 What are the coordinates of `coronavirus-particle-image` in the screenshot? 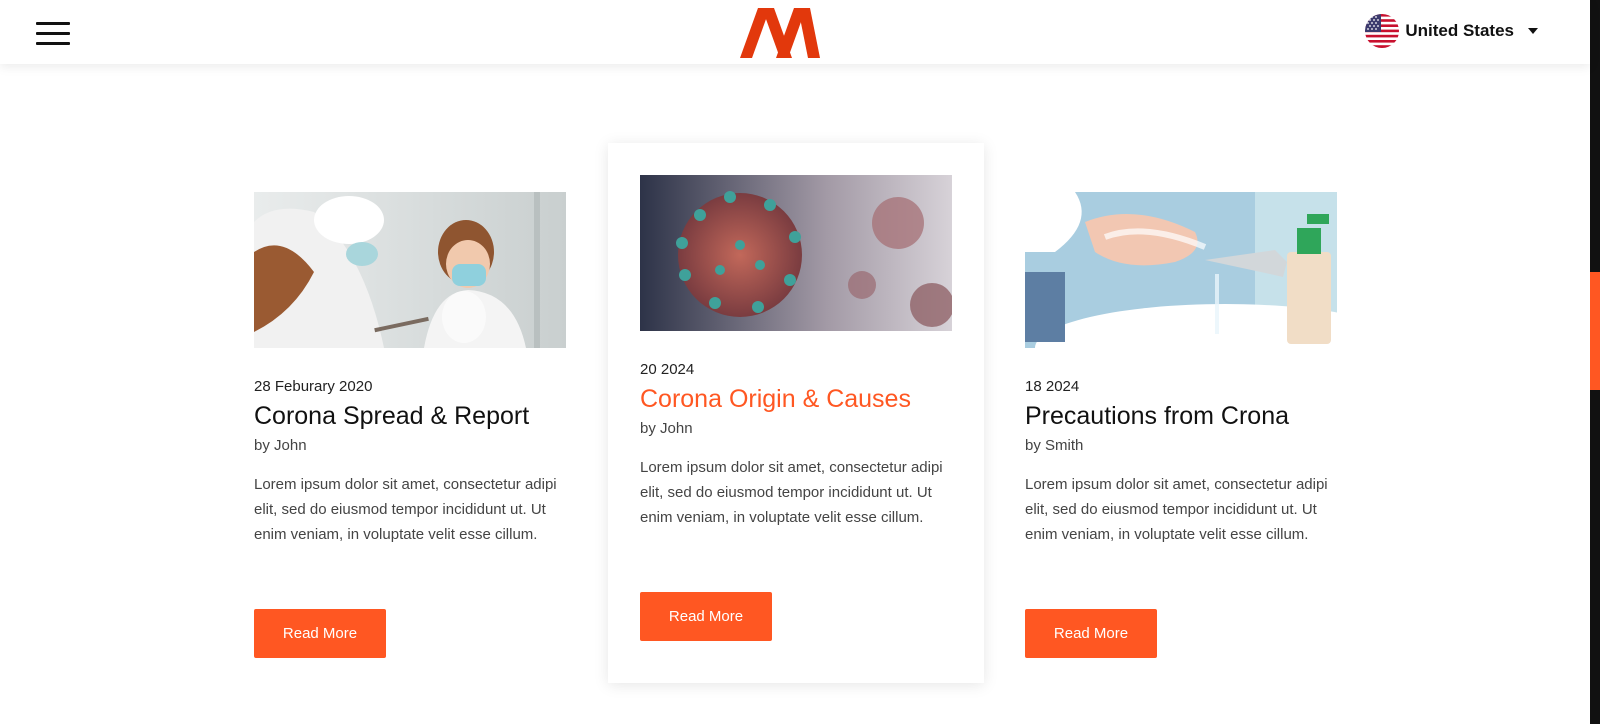 It's located at (796, 253).